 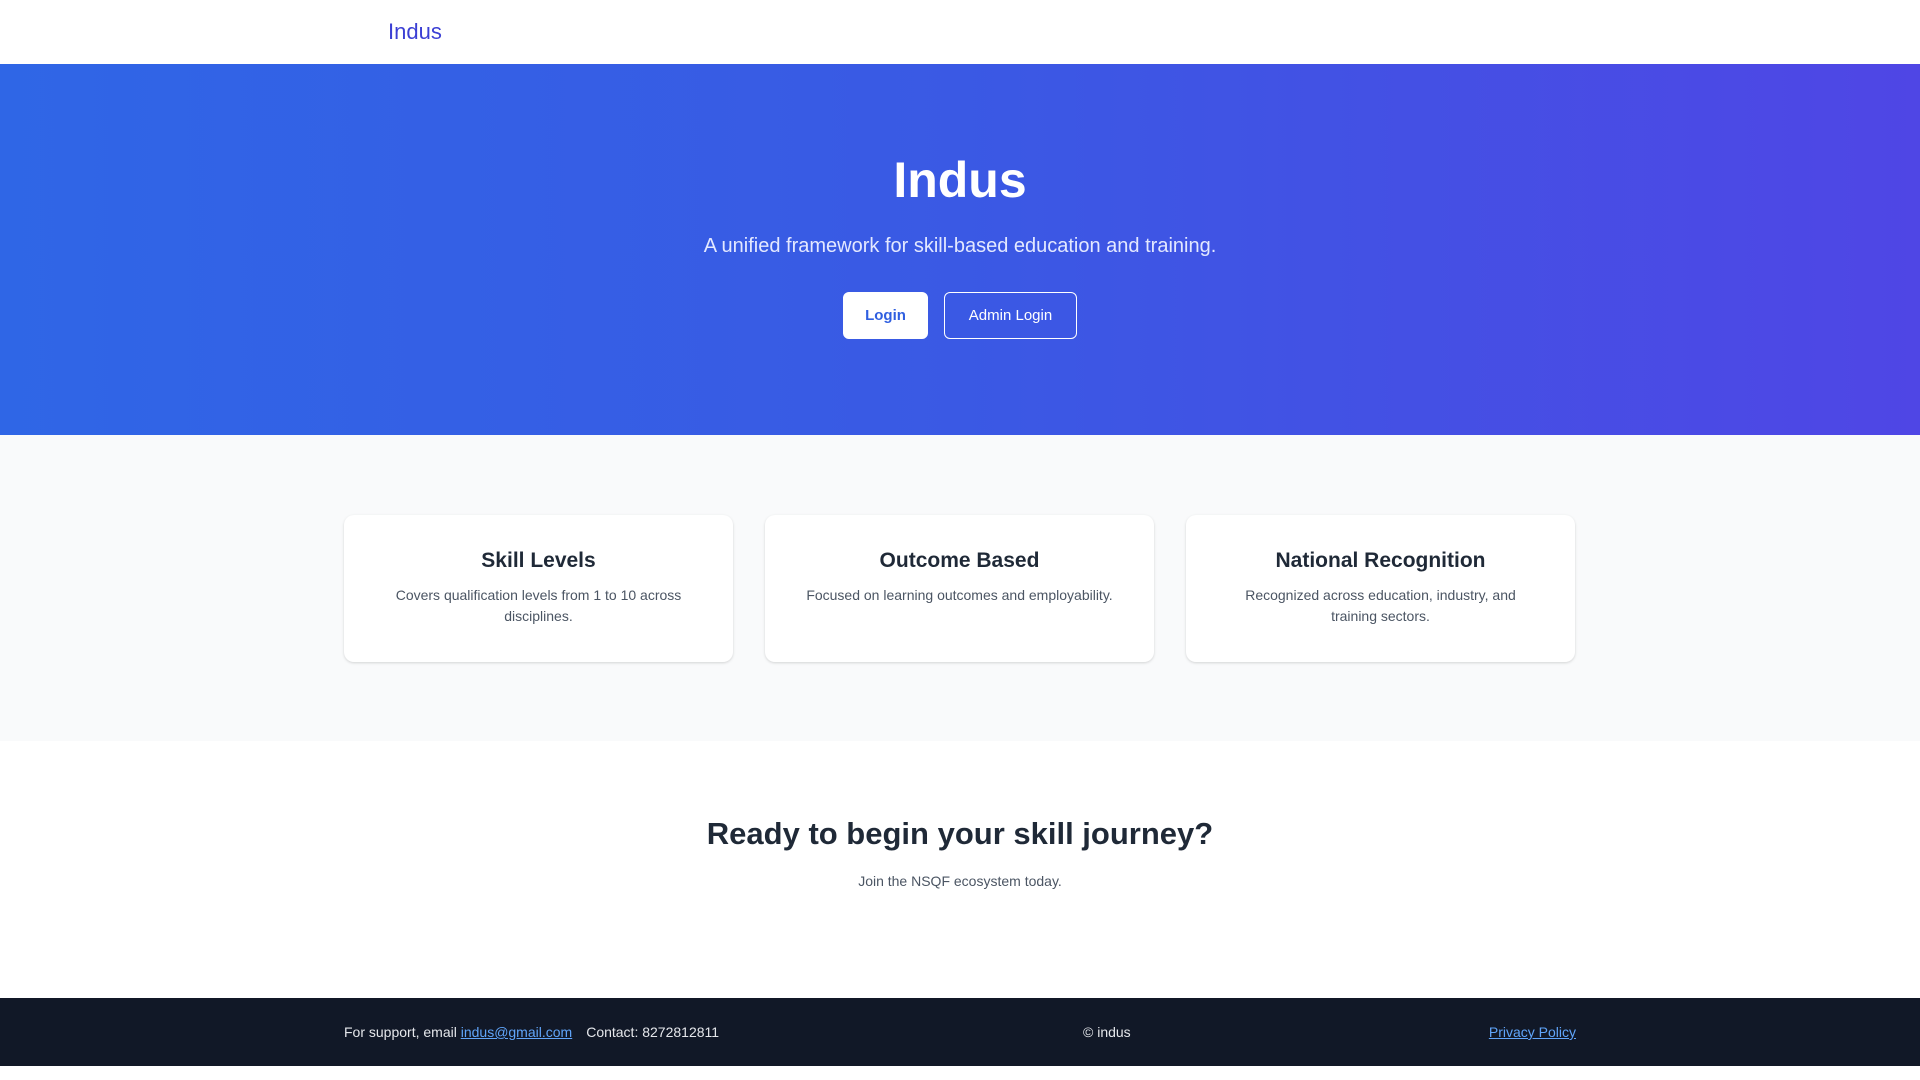 I want to click on brand-logo-link: Indus, so click(x=415, y=32).